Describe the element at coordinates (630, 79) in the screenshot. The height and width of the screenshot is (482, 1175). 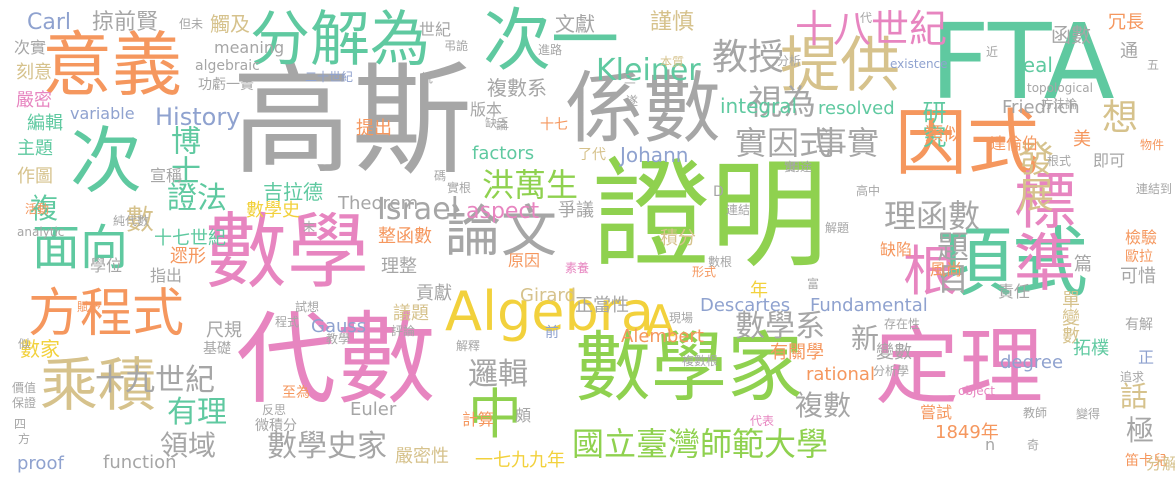
I see `word-cloud-word: 三` at that location.